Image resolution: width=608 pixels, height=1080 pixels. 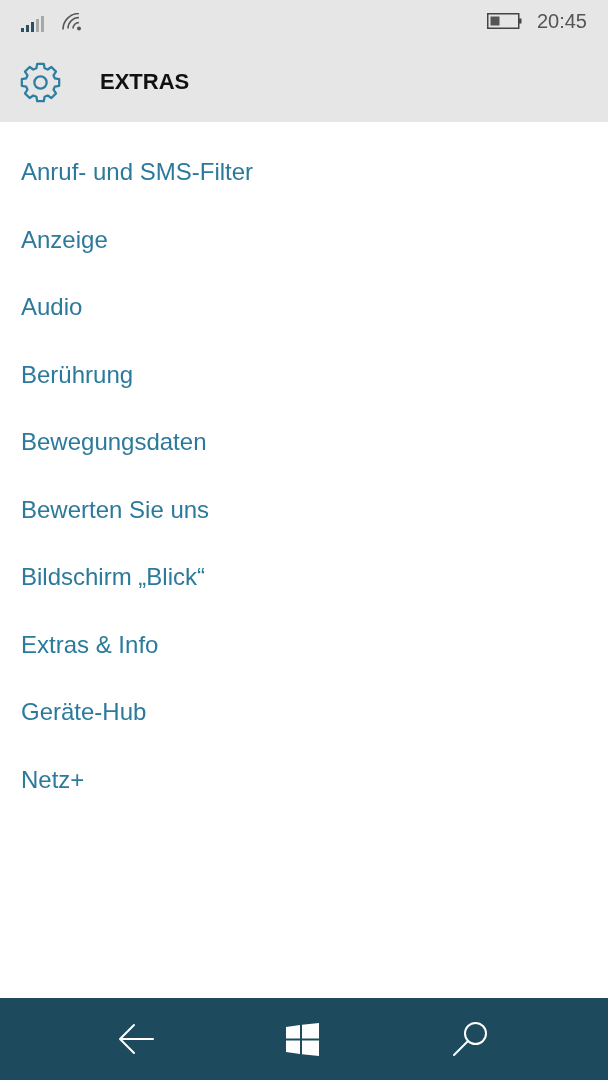 I want to click on search-icon, so click(x=469, y=1039).